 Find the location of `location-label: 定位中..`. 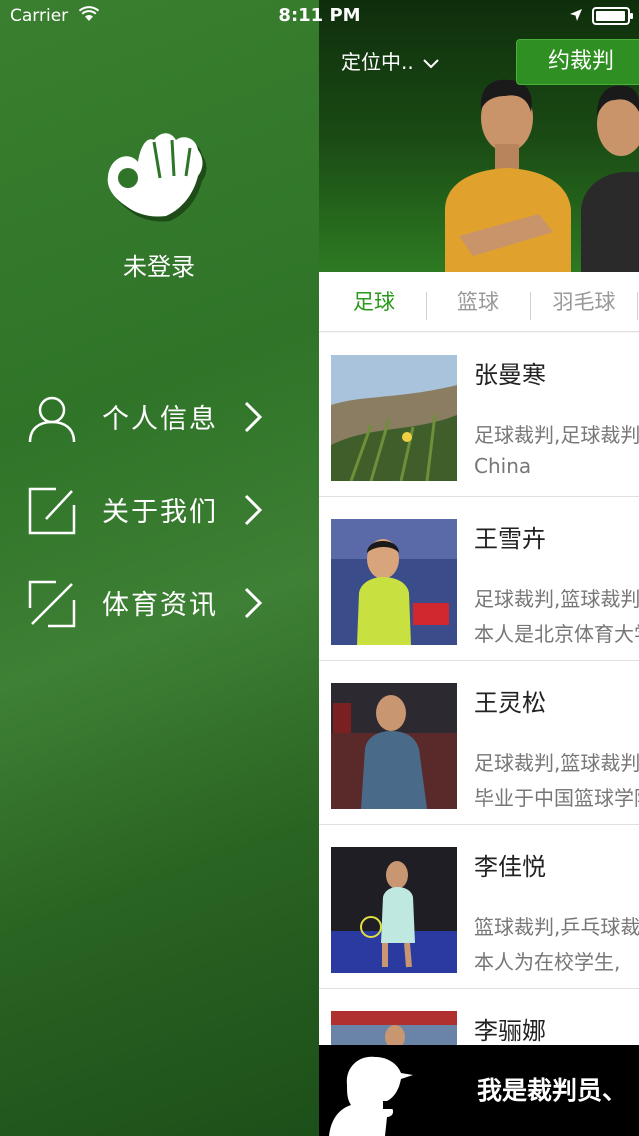

location-label: 定位中.. is located at coordinates (377, 62).